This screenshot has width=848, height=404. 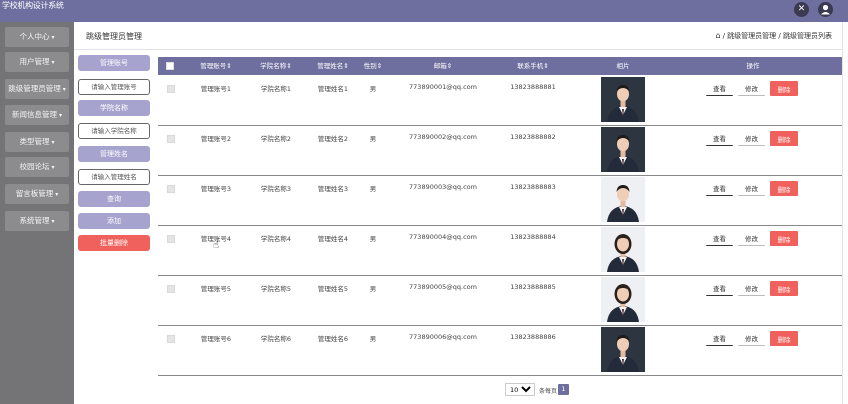 I want to click on cell-email: 773890002@qq.com, so click(x=443, y=137).